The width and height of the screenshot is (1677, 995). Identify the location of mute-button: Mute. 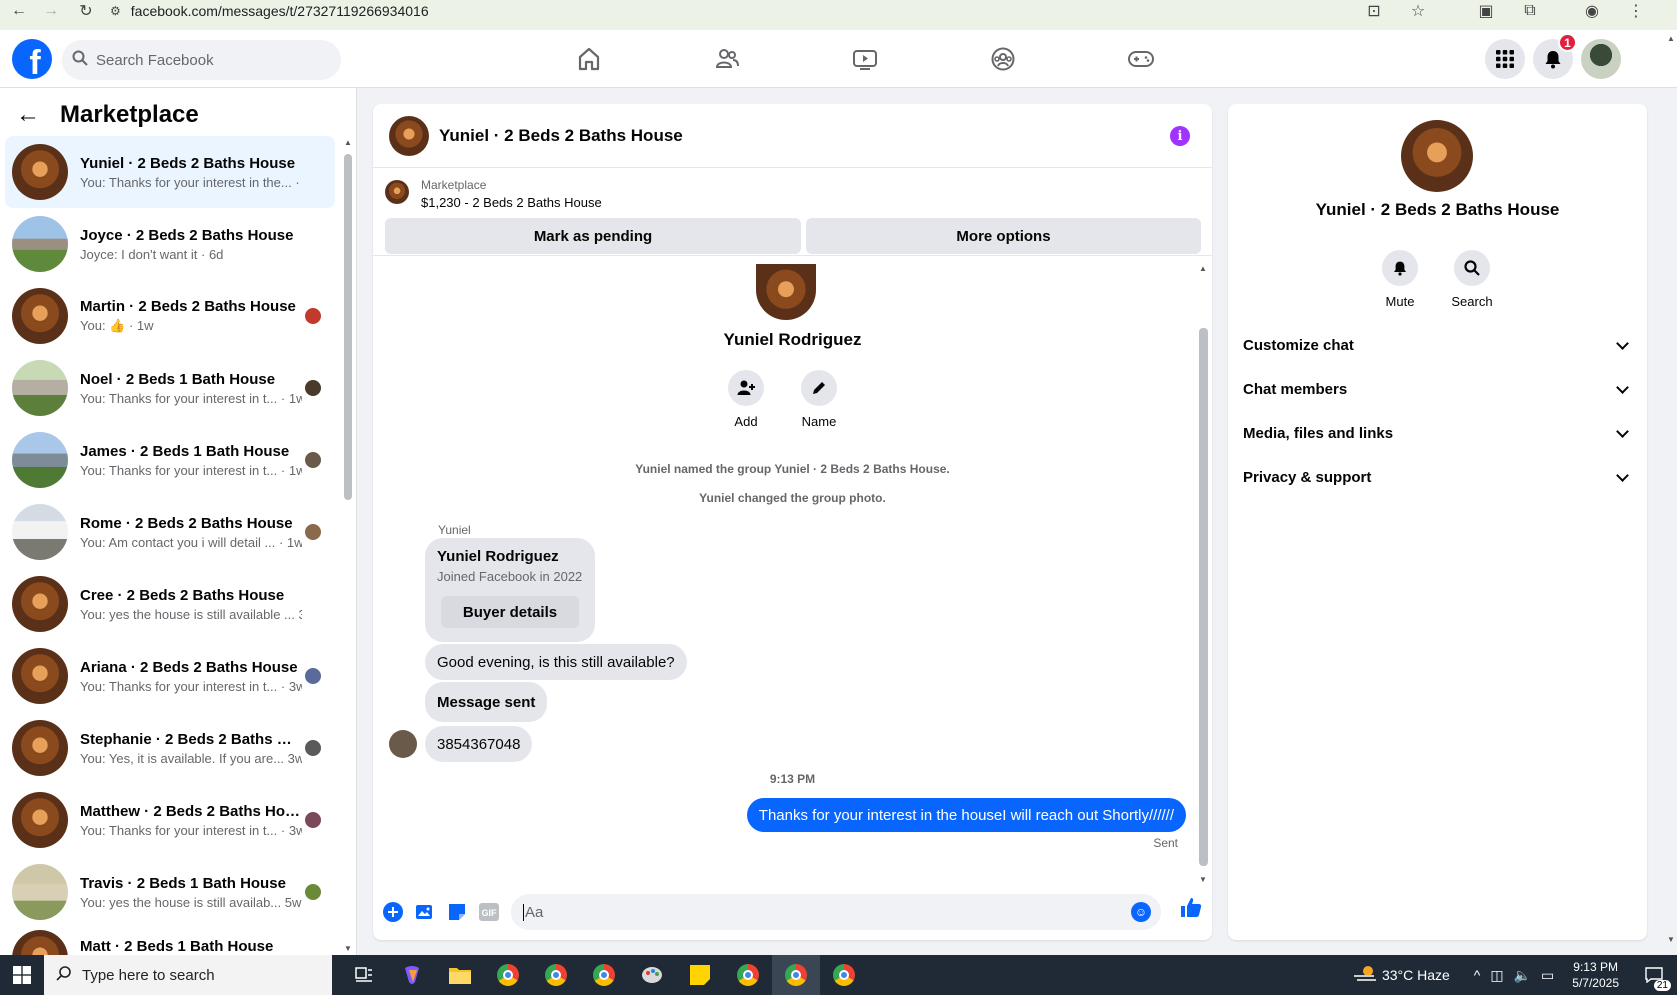
(1400, 279).